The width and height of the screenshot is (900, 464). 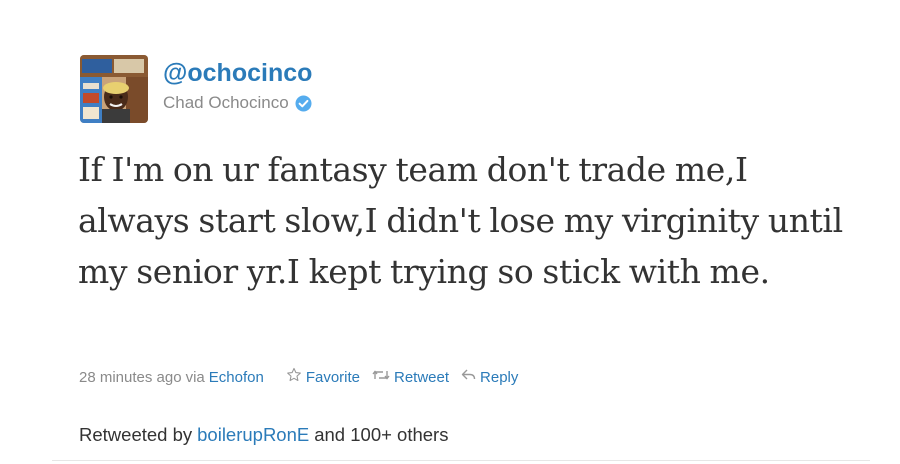 What do you see at coordinates (499, 377) in the screenshot?
I see `reply-label: Reply` at bounding box center [499, 377].